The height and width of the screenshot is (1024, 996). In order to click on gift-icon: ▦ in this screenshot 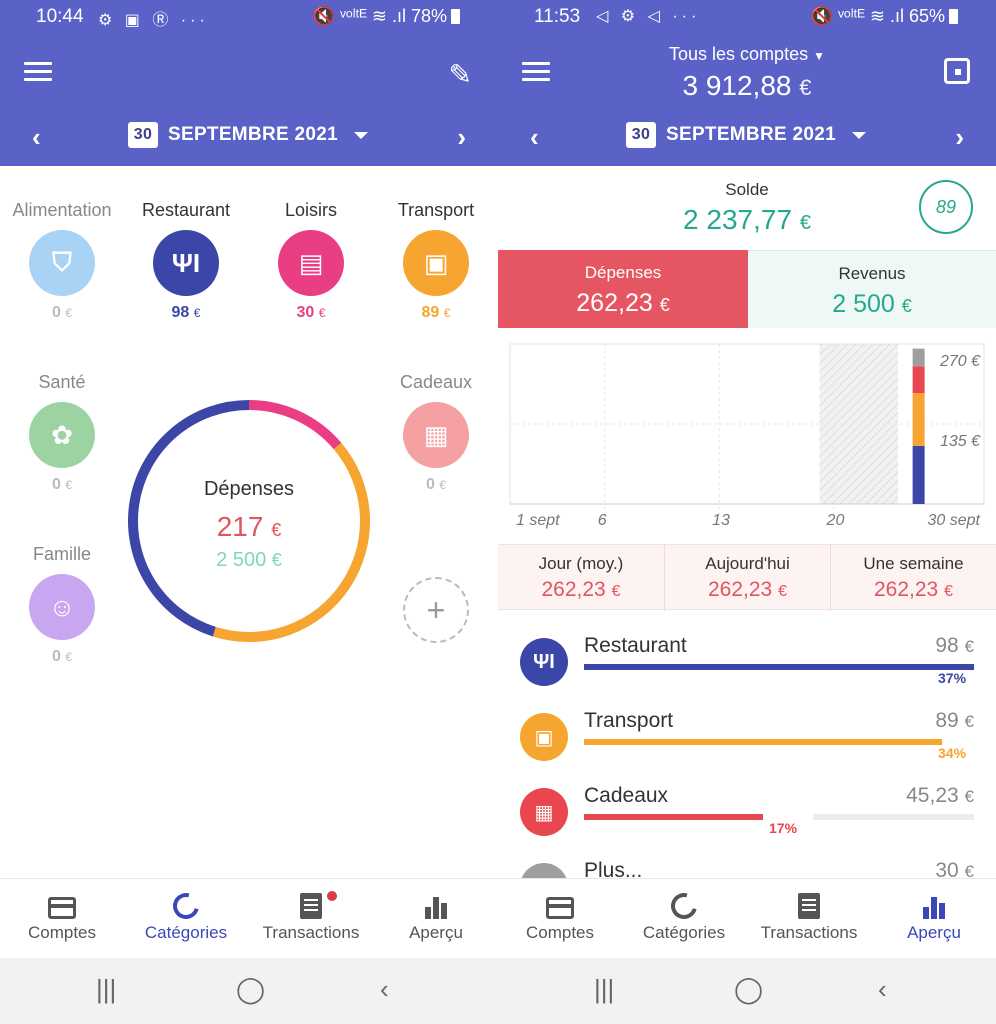, I will do `click(436, 435)`.